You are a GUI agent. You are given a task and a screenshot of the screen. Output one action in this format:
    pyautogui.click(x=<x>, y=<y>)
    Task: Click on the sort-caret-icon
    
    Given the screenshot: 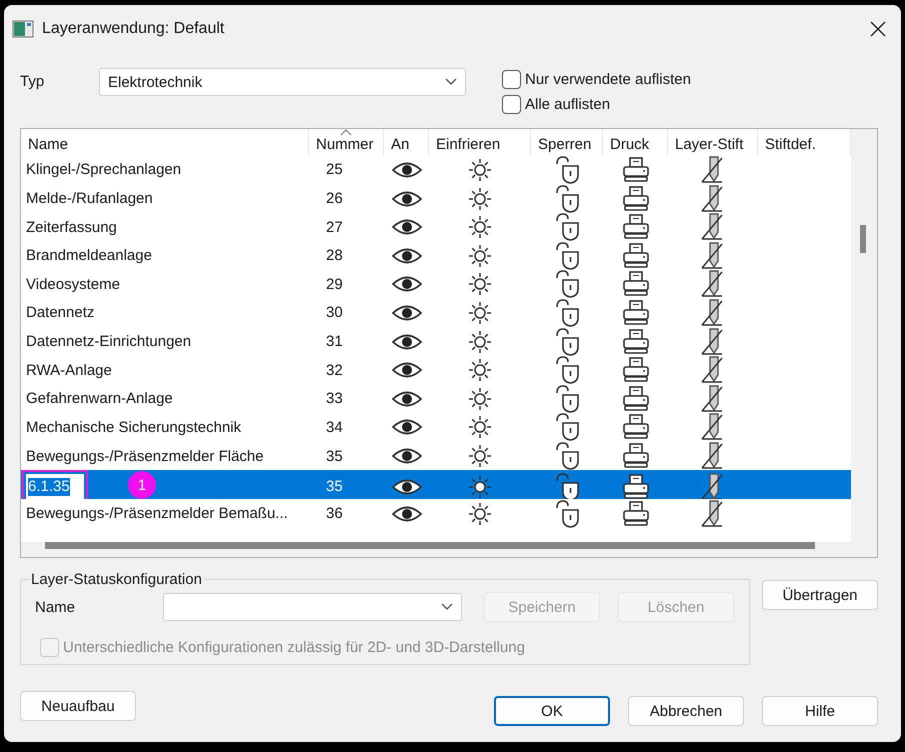 What is the action you would take?
    pyautogui.click(x=346, y=132)
    